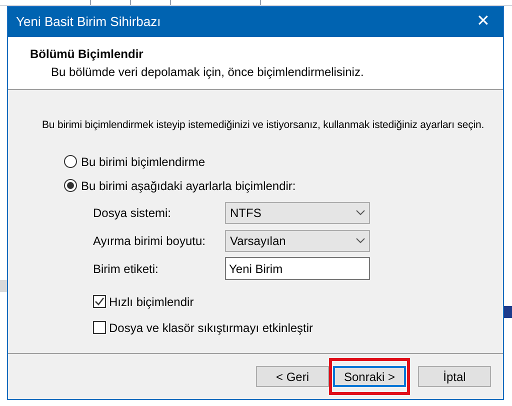  Describe the element at coordinates (151, 302) in the screenshot. I see `checkbox-label: Hızlı biçimlendir` at that location.